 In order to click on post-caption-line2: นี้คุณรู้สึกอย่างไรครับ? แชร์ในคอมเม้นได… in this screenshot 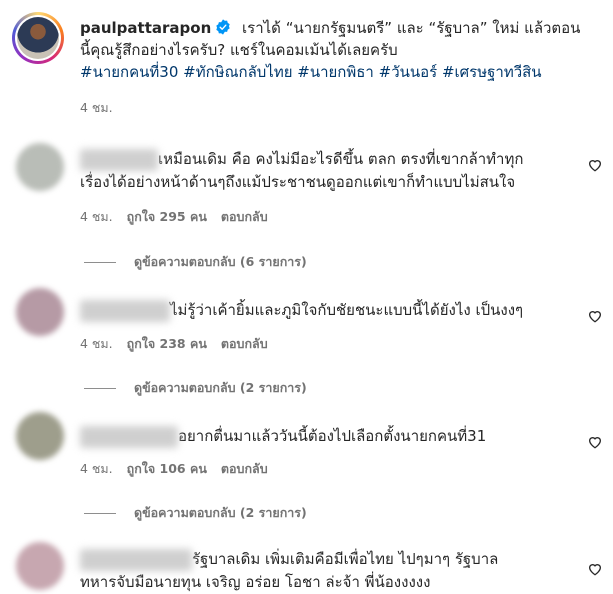, I will do `click(239, 50)`.